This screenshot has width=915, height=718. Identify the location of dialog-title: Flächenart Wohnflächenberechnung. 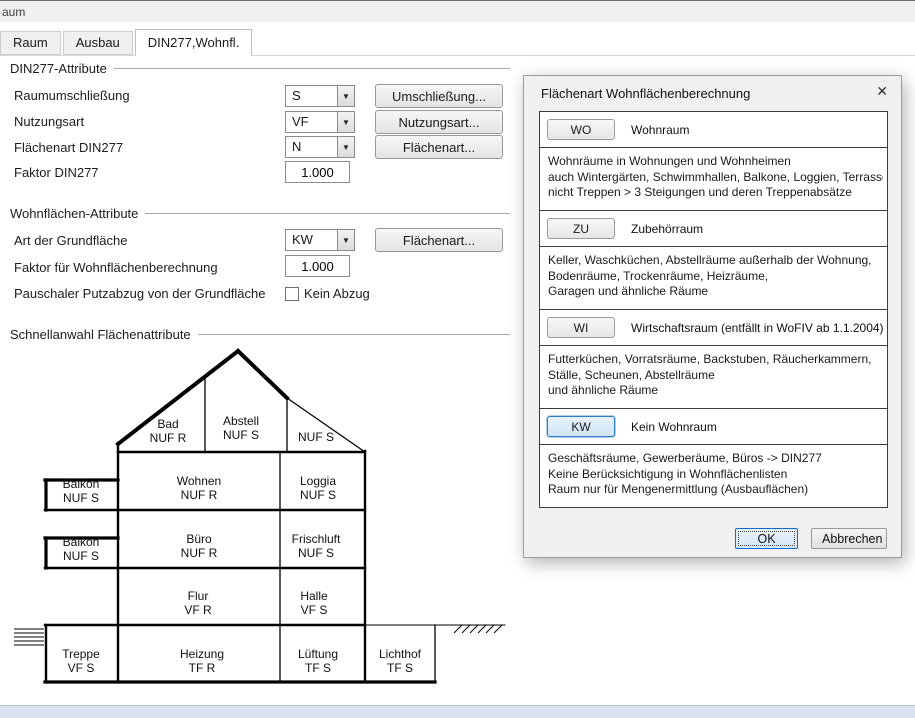
(646, 93).